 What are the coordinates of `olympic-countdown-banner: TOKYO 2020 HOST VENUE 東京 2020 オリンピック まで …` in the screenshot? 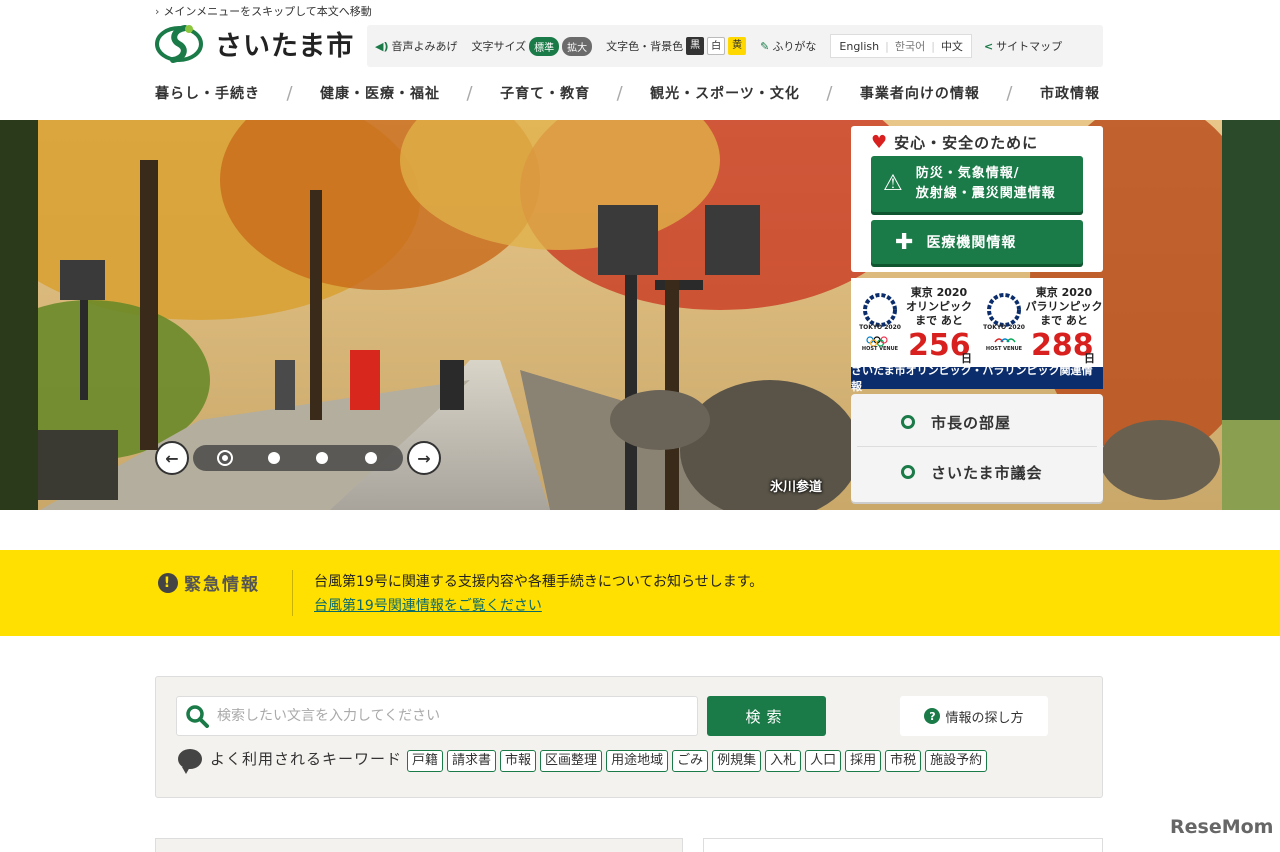 It's located at (977, 335).